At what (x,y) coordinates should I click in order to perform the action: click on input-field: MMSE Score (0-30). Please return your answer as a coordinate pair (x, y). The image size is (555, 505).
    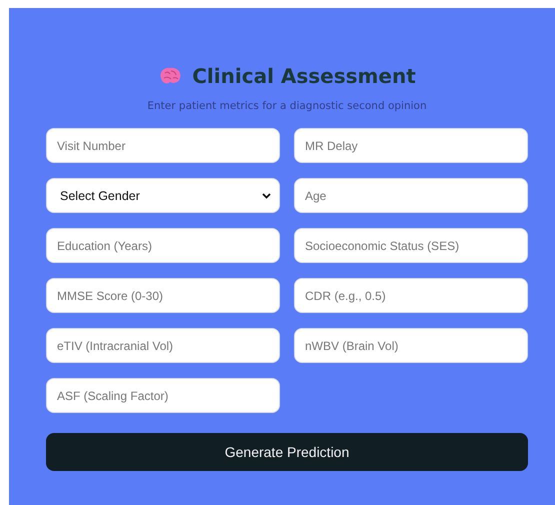
    Looking at the image, I should click on (163, 295).